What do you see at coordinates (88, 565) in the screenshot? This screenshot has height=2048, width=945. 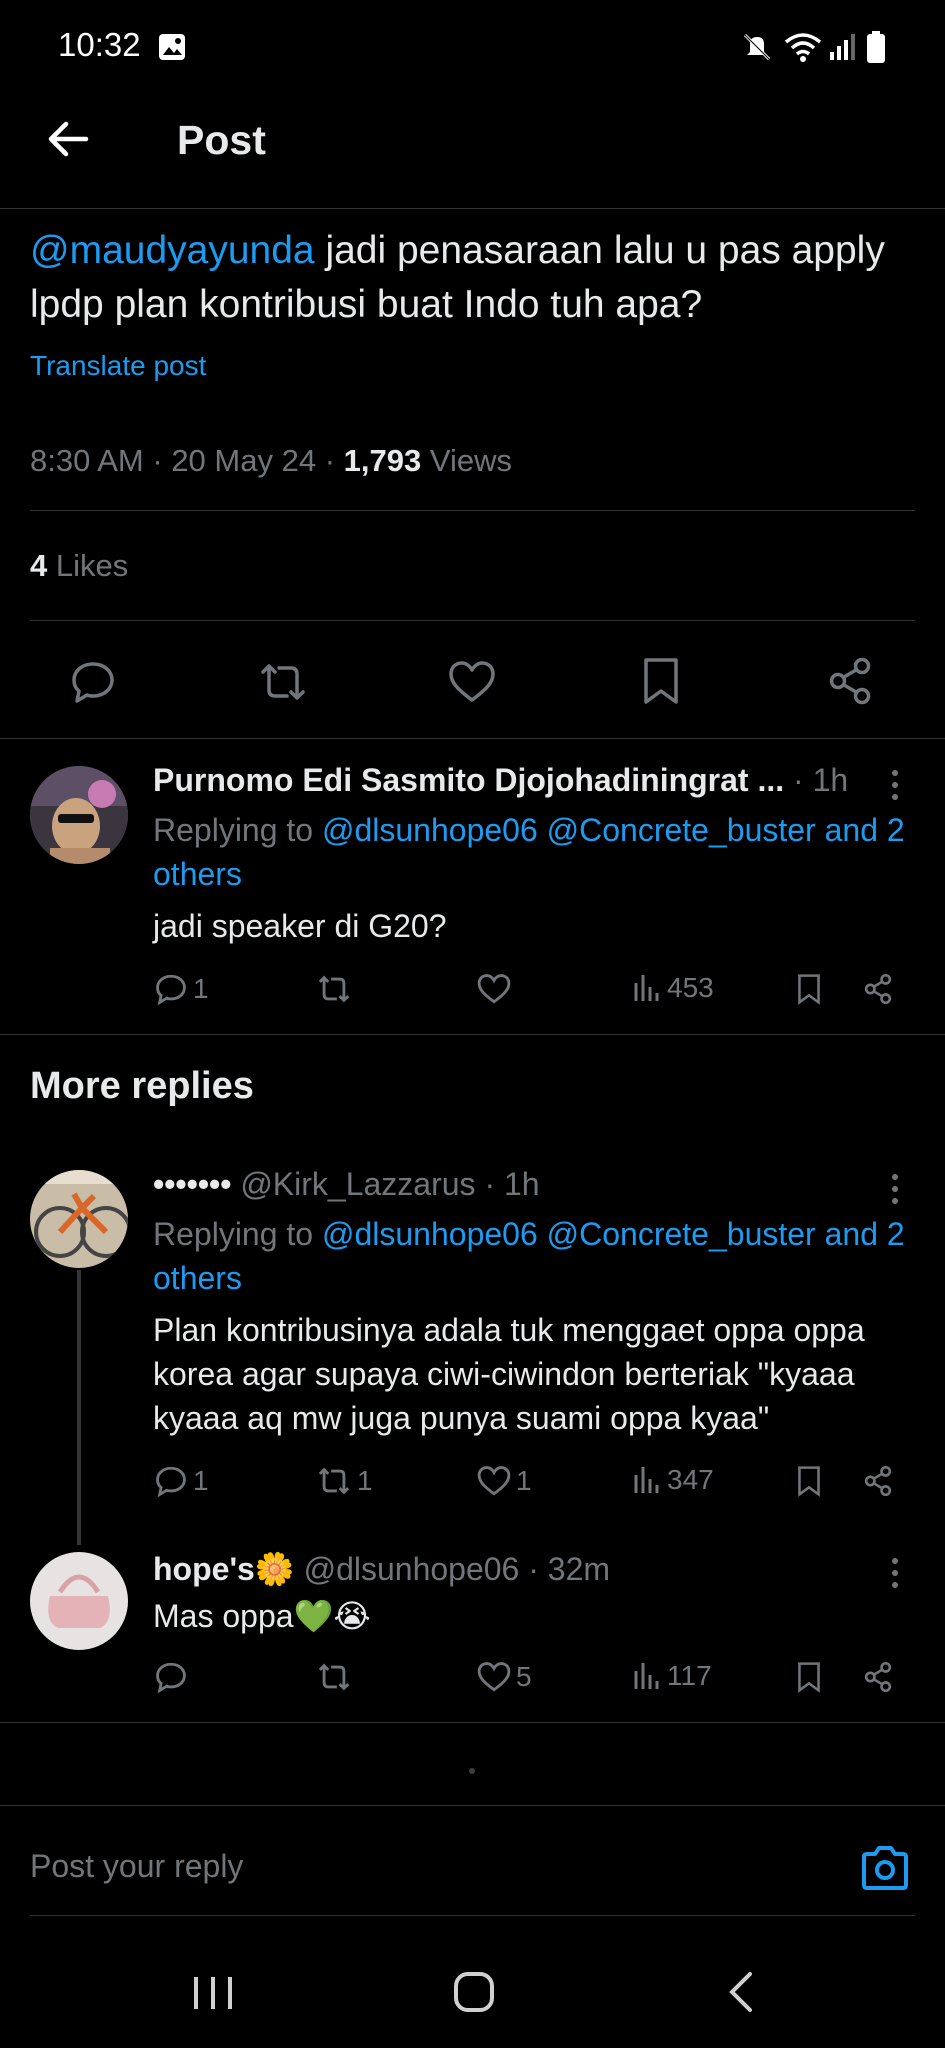 I see `likes-label: Likes` at bounding box center [88, 565].